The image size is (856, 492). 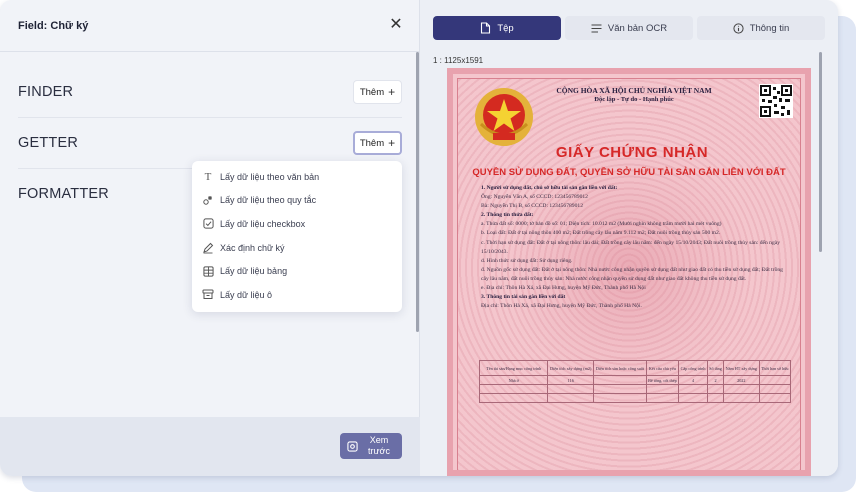 I want to click on menu-item-cell: Lấy dữ liệu ô, so click(x=297, y=295).